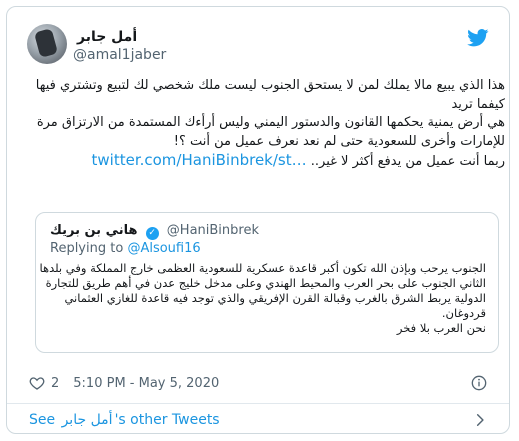 The image size is (519, 441). Describe the element at coordinates (37, 383) in the screenshot. I see `heart-icon` at that location.